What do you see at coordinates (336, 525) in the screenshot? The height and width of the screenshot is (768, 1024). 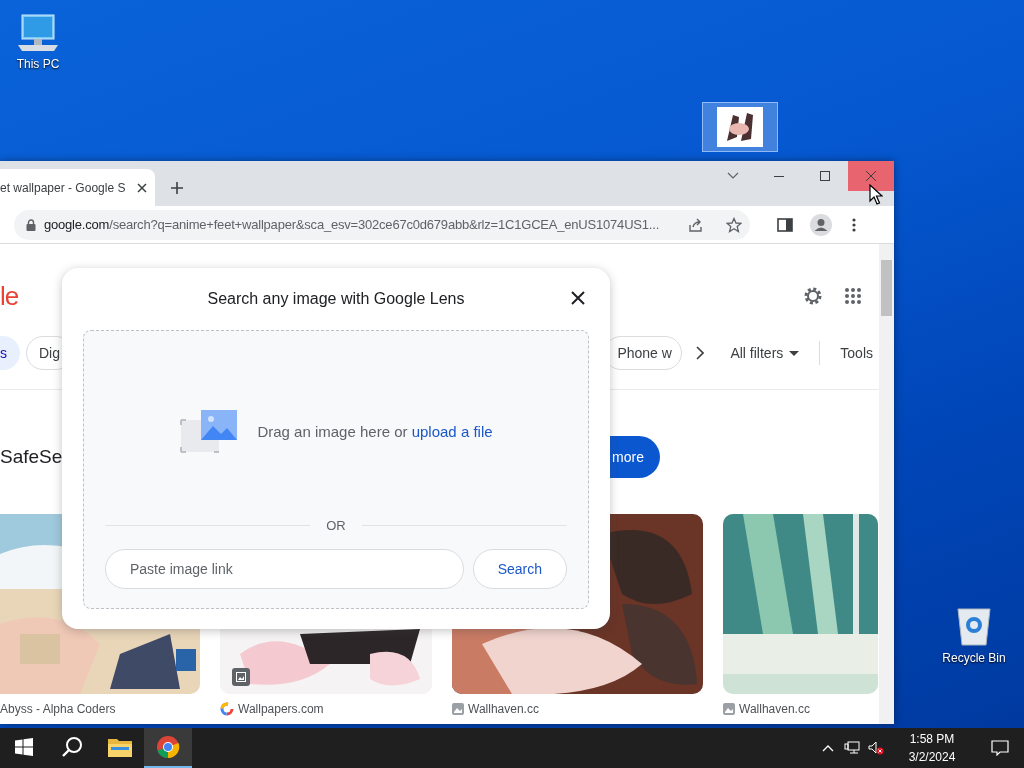 I see `or-divider-label: OR` at bounding box center [336, 525].